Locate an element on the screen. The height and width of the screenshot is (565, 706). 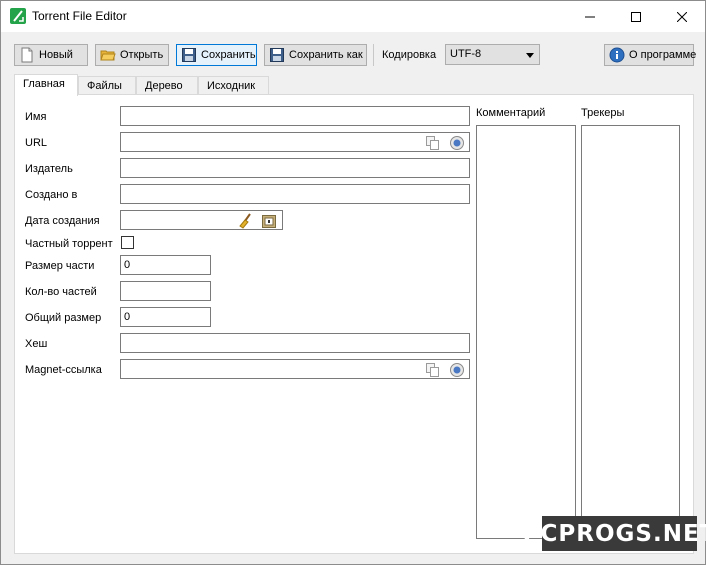
creation-date-label: Дата создания is located at coordinates (62, 221).